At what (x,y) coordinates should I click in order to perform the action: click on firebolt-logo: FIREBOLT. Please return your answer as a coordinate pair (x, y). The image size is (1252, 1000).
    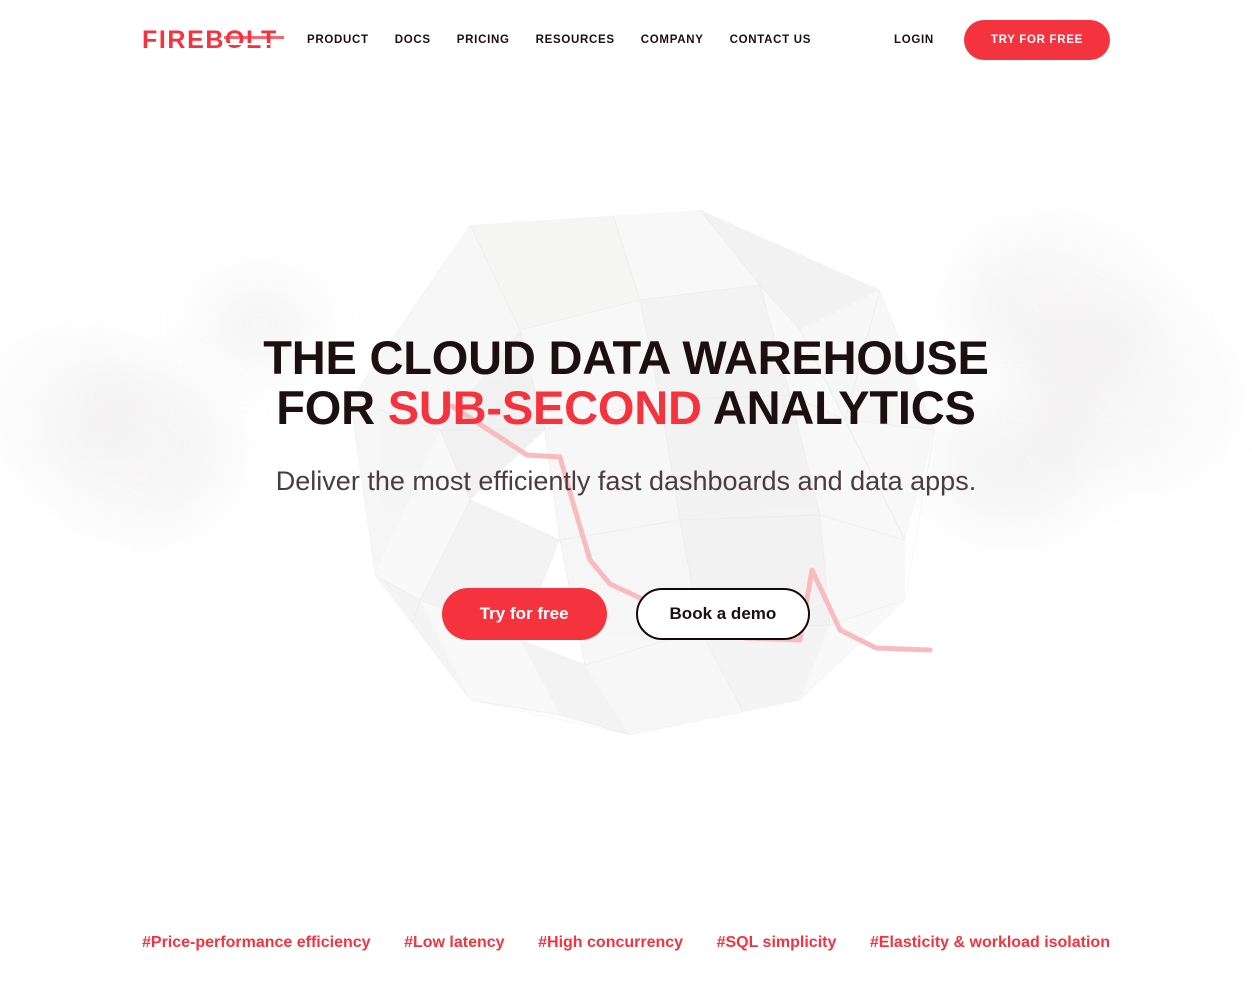
    Looking at the image, I should click on (210, 39).